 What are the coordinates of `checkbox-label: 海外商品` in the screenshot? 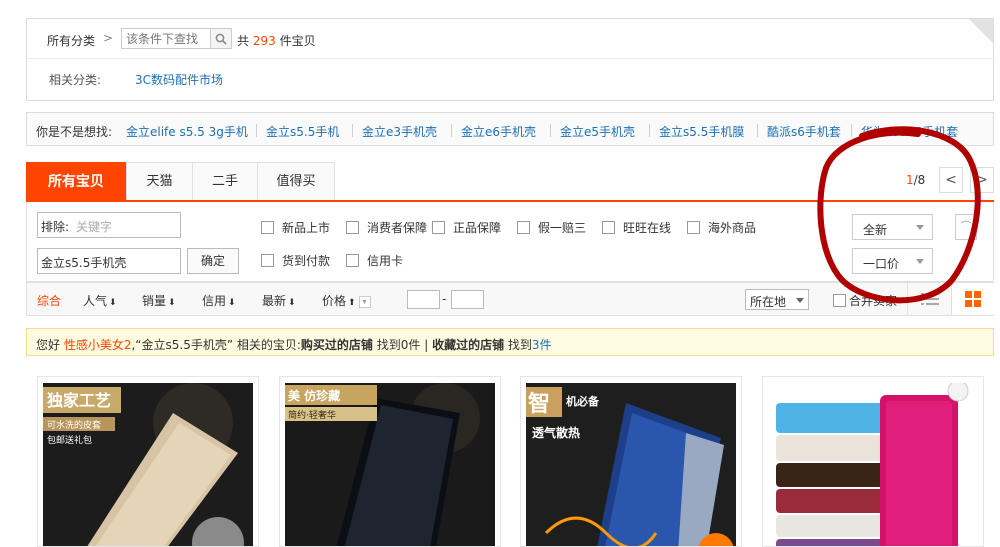 It's located at (732, 228).